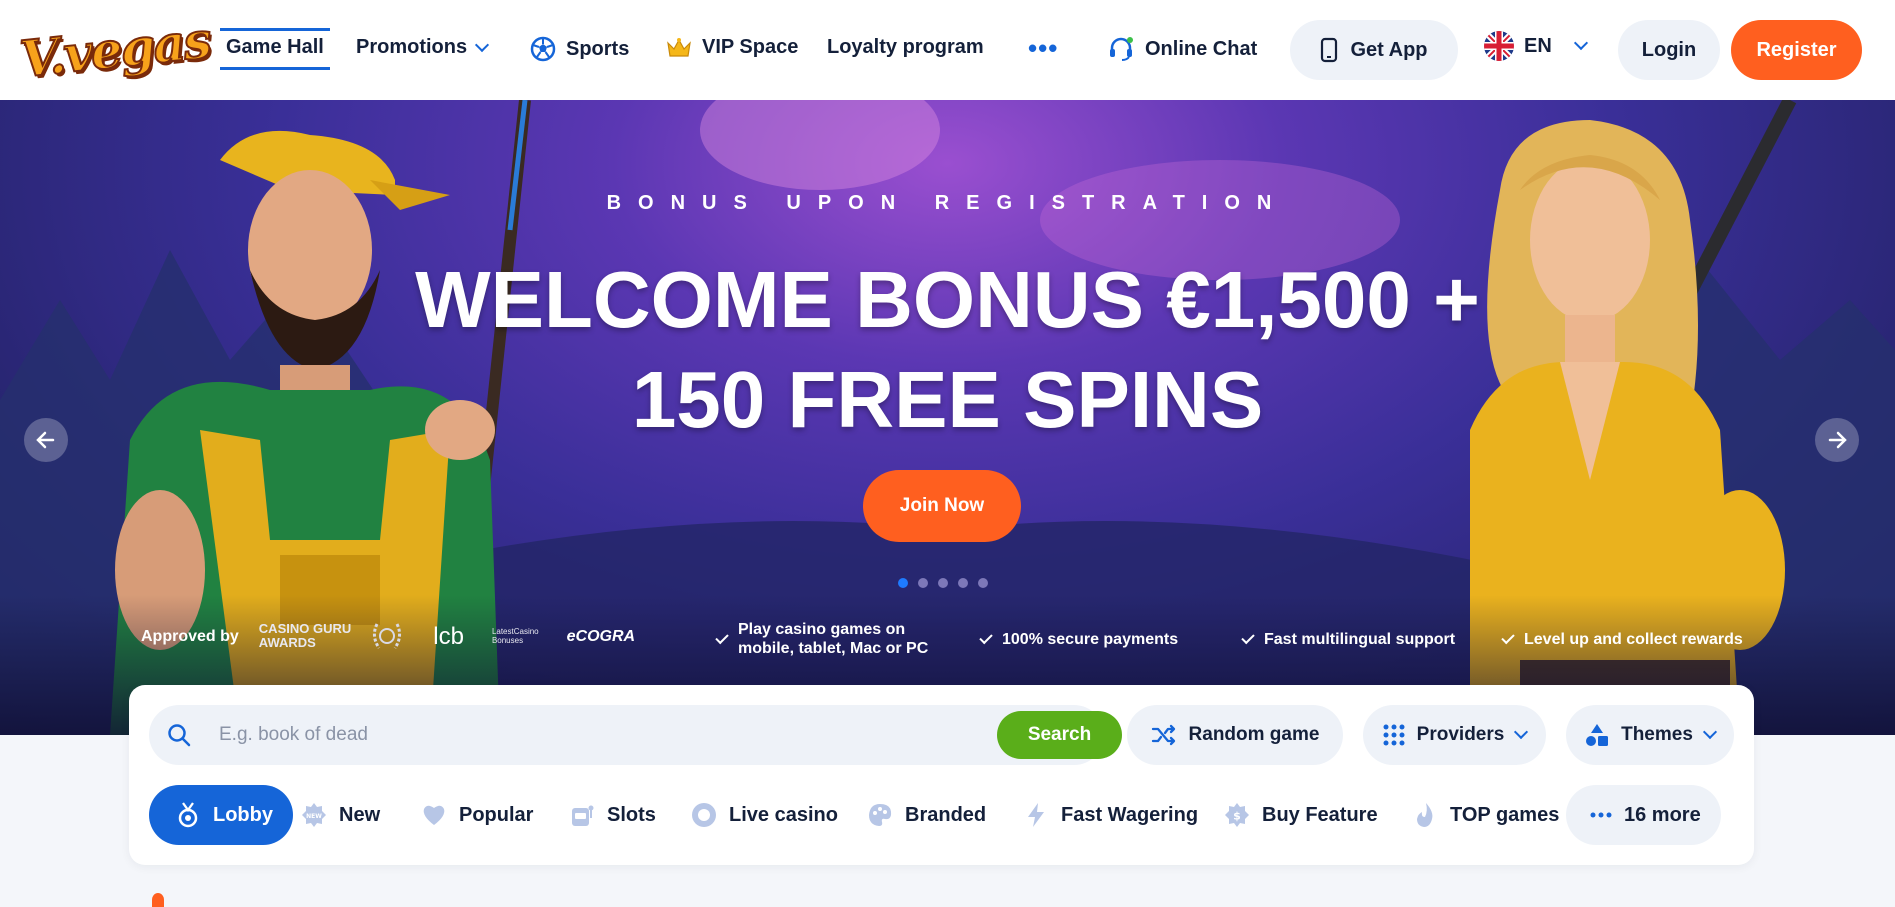 This screenshot has width=1895, height=907. What do you see at coordinates (631, 814) in the screenshot?
I see `category-slots-label: Slots` at bounding box center [631, 814].